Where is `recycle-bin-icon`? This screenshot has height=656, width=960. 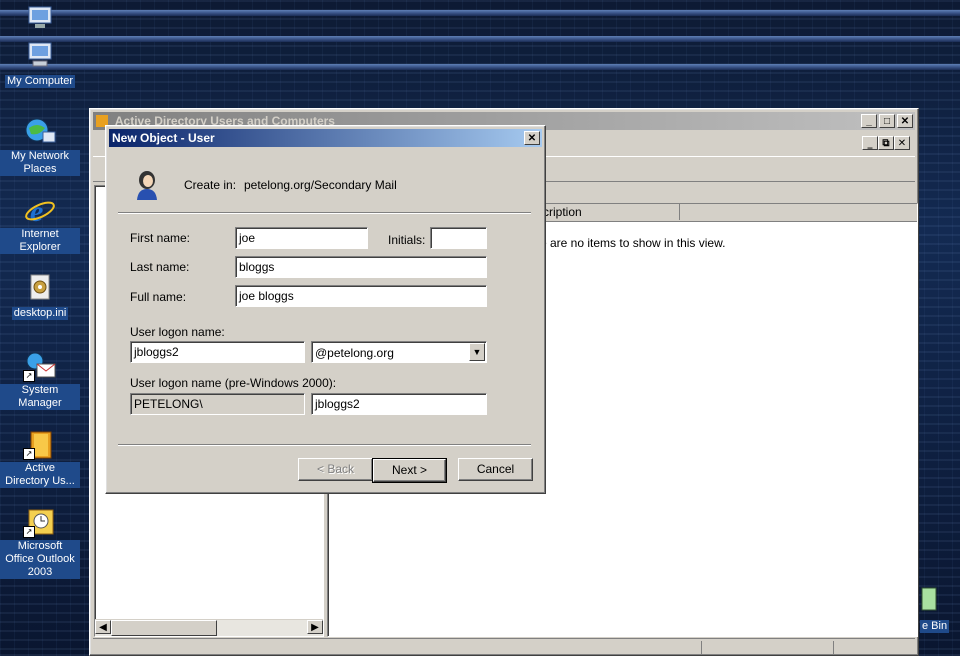 recycle-bin-icon is located at coordinates (929, 599).